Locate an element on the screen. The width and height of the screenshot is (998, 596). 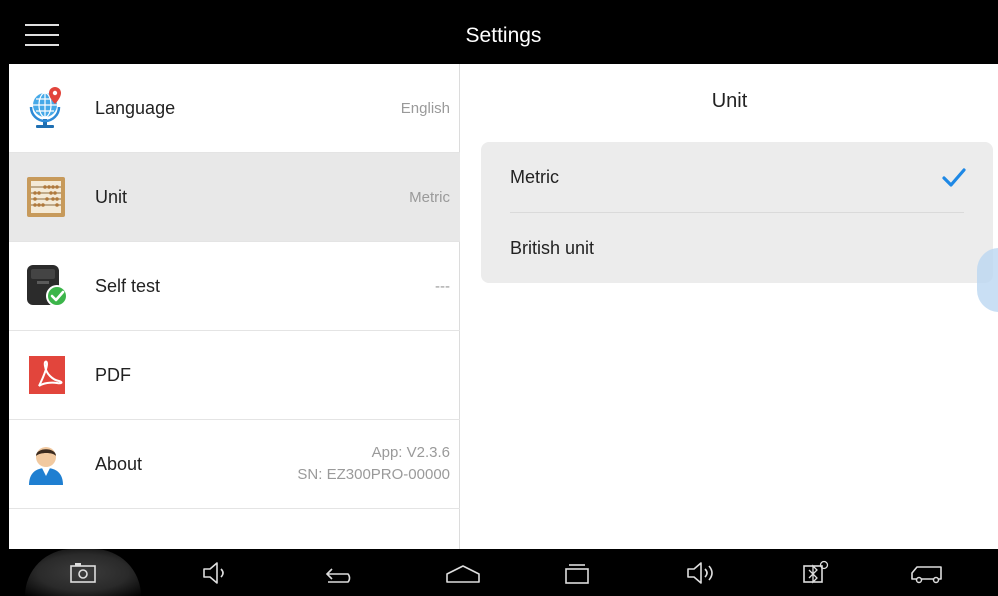
home-icon is located at coordinates (463, 572).